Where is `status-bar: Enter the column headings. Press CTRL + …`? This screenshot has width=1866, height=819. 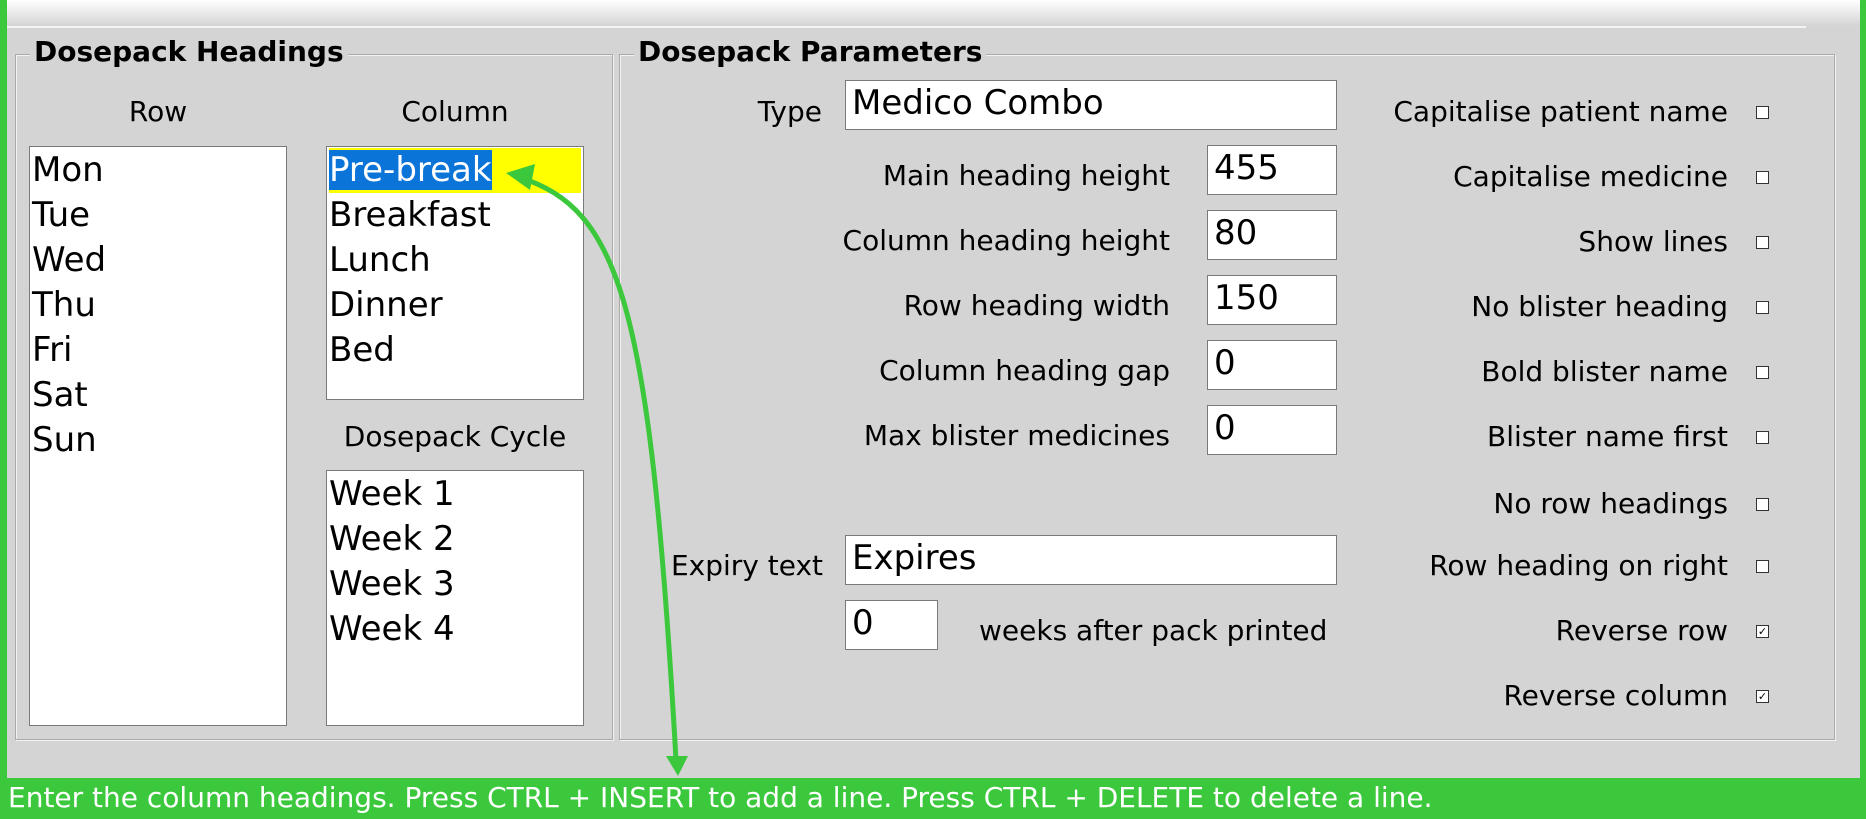
status-bar: Enter the column headings. Press CTRL + … is located at coordinates (933, 798).